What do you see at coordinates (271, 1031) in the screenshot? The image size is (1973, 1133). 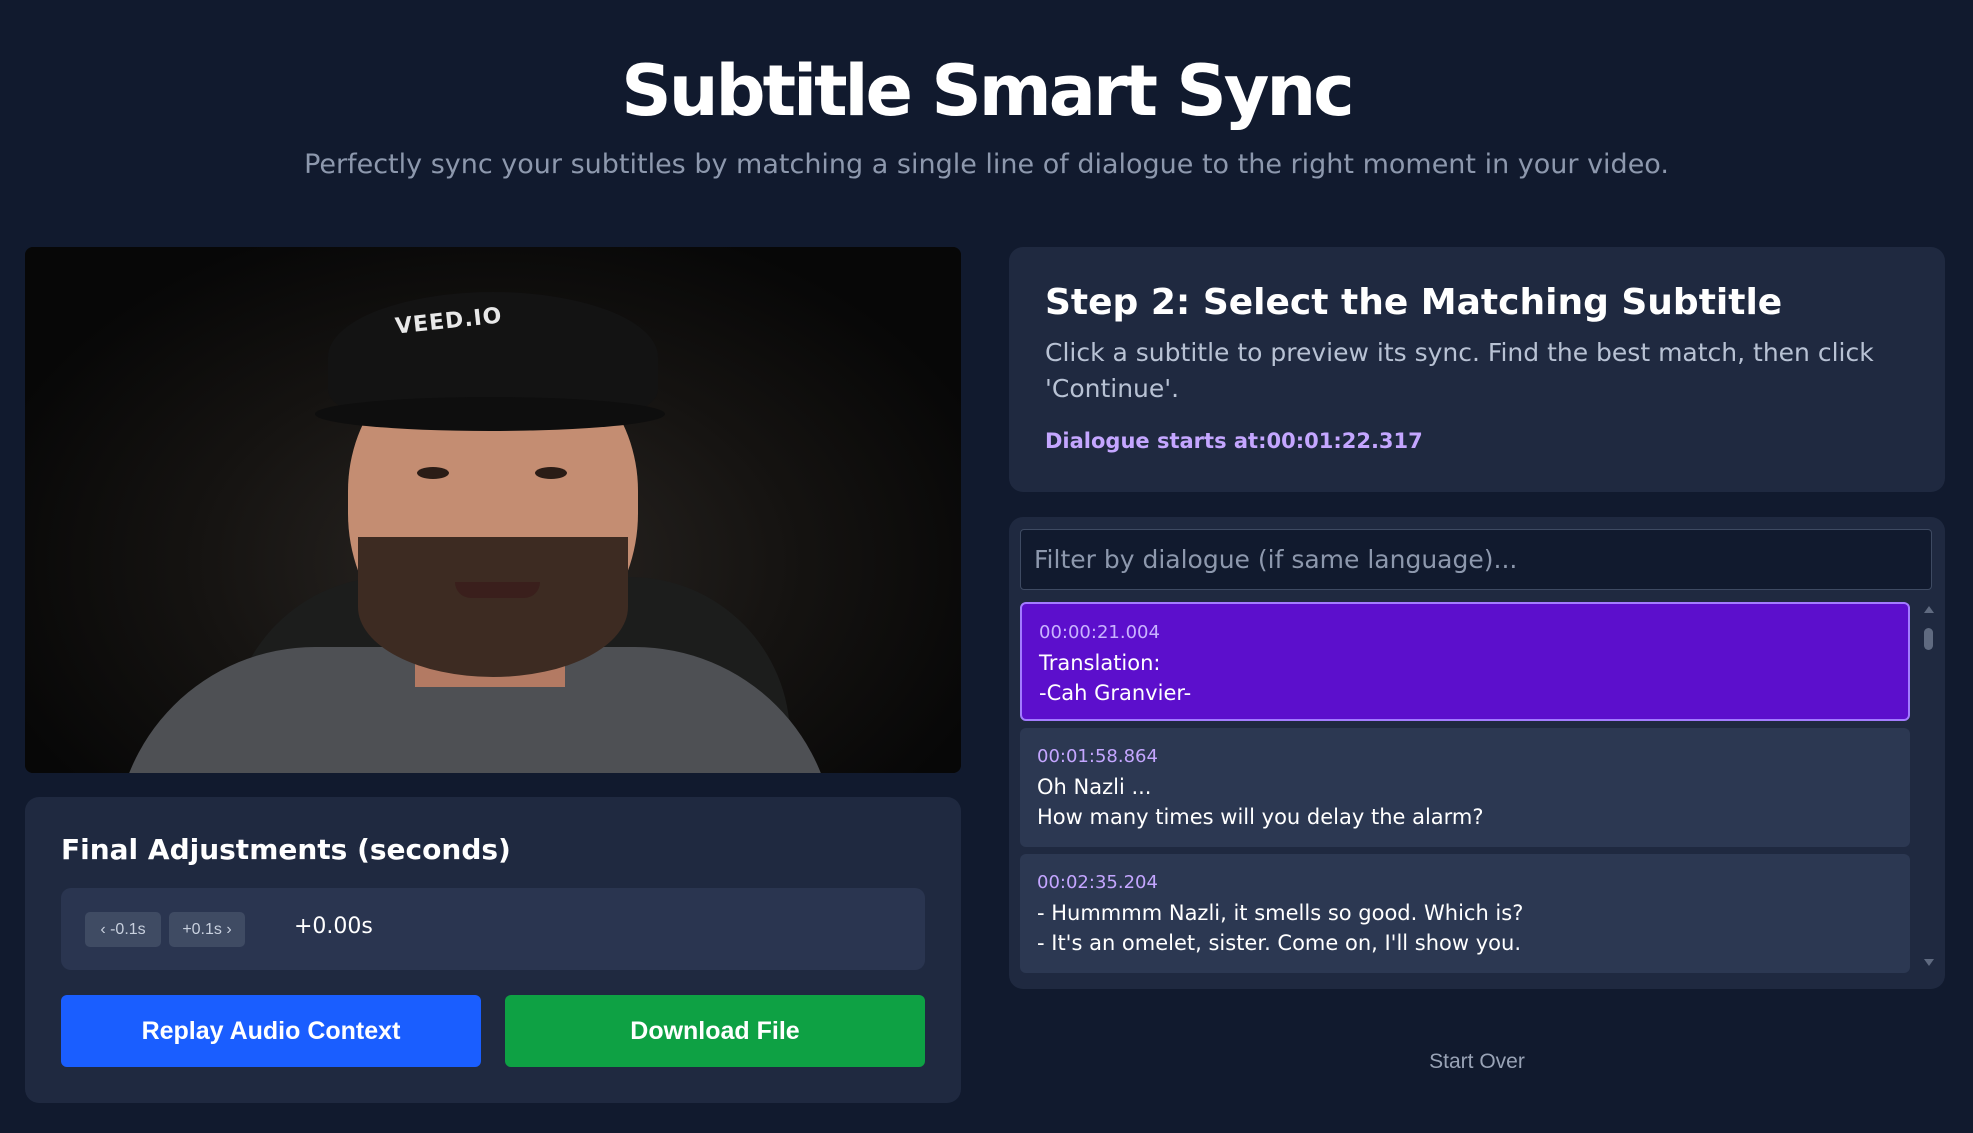 I see `replay-audio-context-button: Replay Audio Context` at bounding box center [271, 1031].